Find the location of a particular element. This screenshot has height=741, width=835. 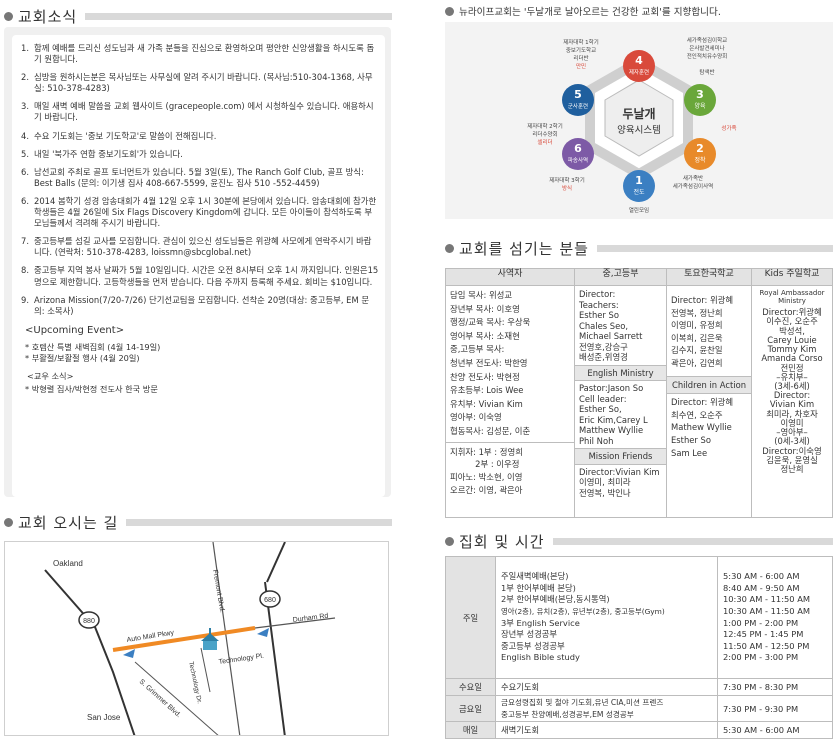

diagram-note: 세가족섬김이학교 is located at coordinates (707, 40).